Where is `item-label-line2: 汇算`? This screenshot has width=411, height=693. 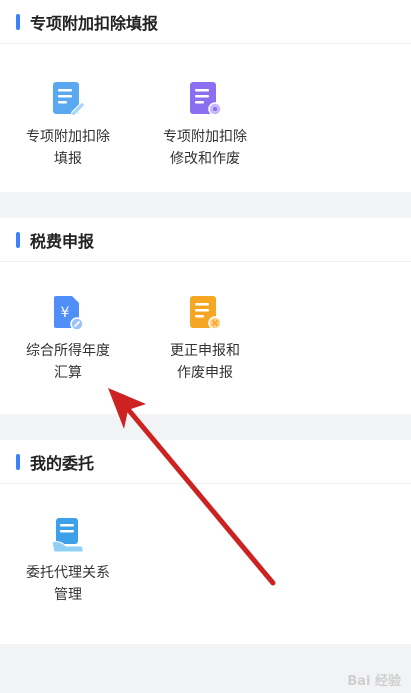 item-label-line2: 汇算 is located at coordinates (68, 373).